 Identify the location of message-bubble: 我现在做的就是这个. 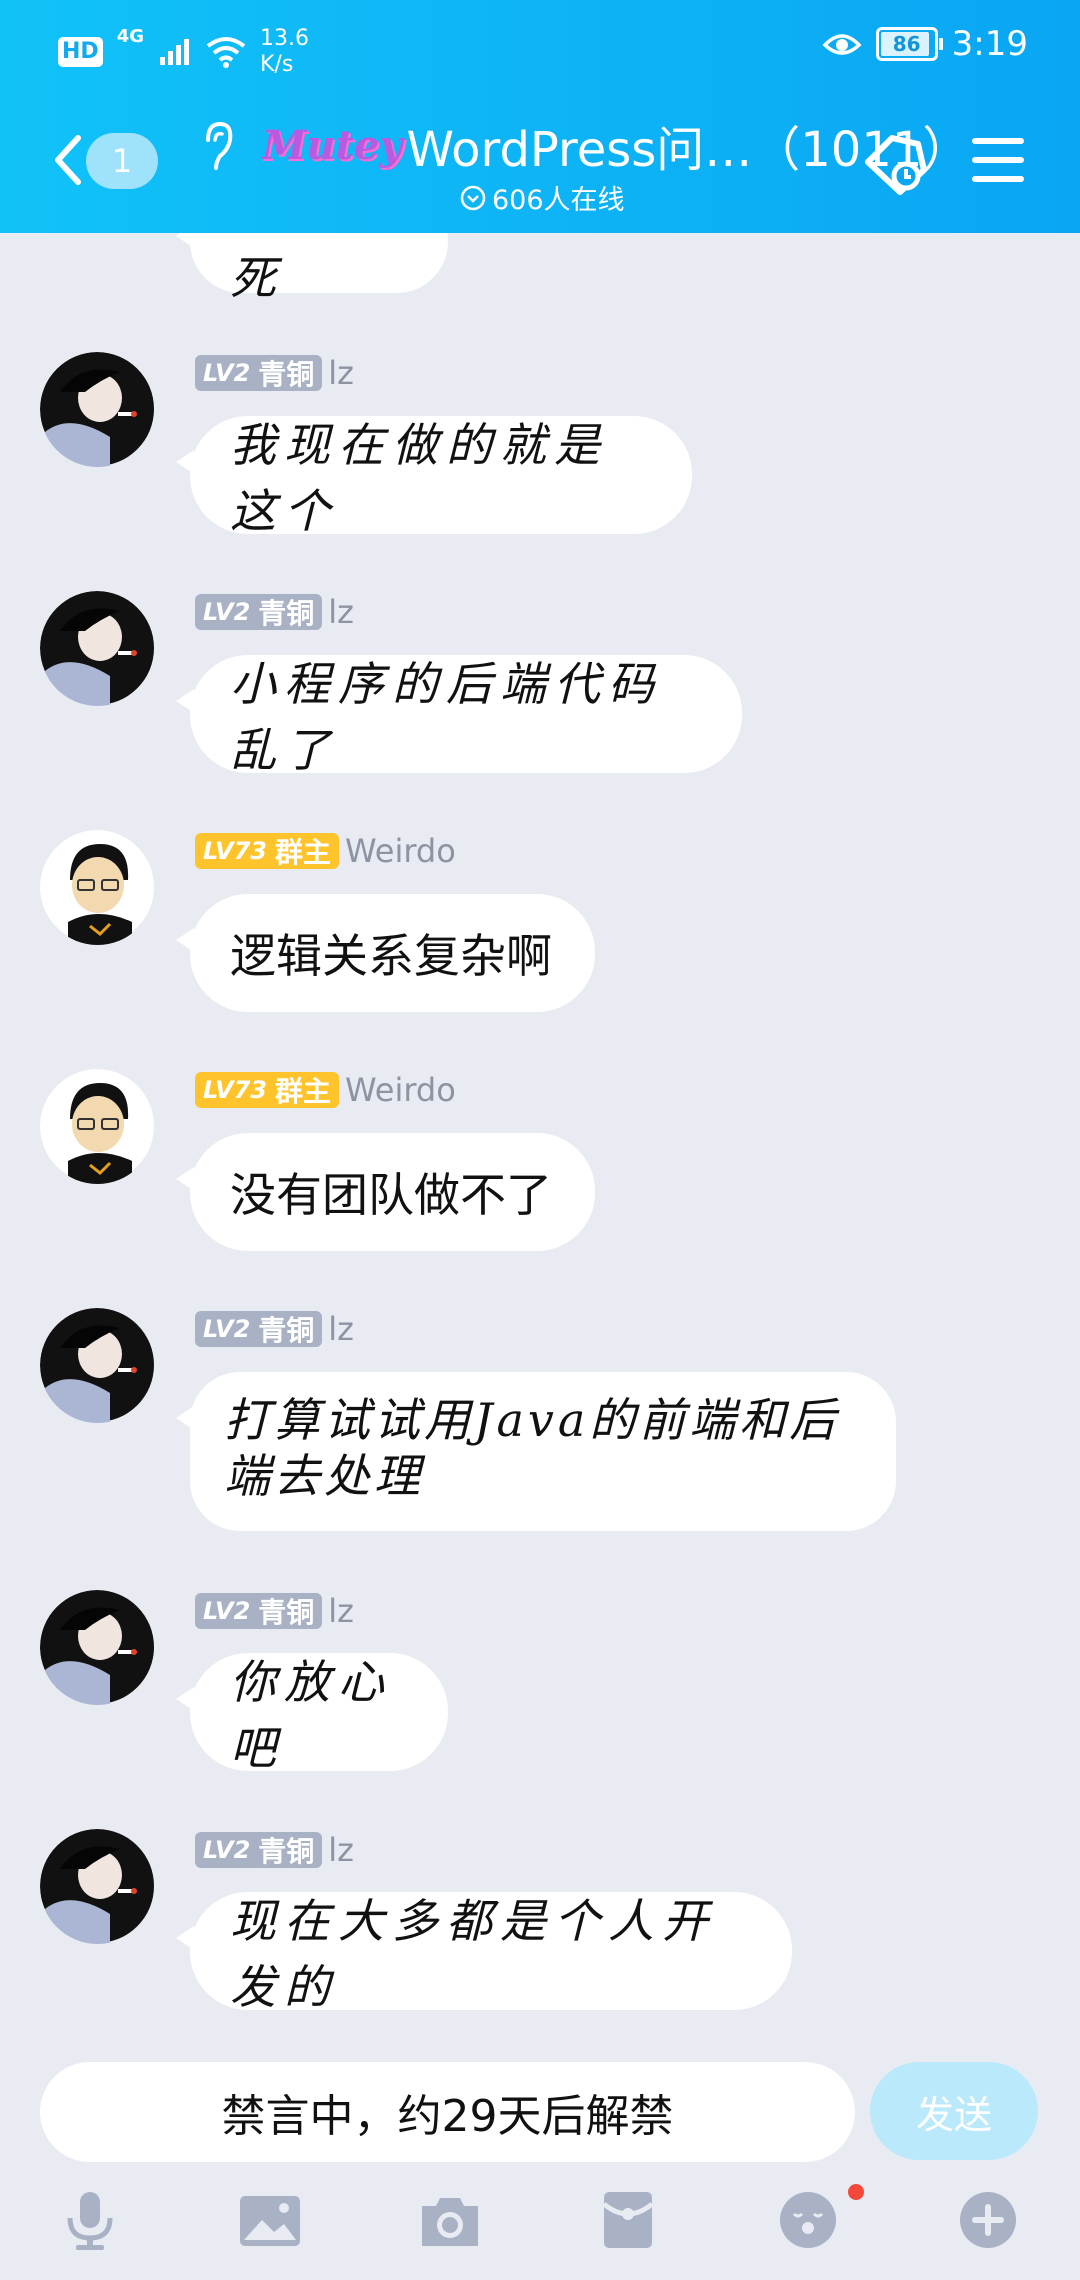
(434, 477).